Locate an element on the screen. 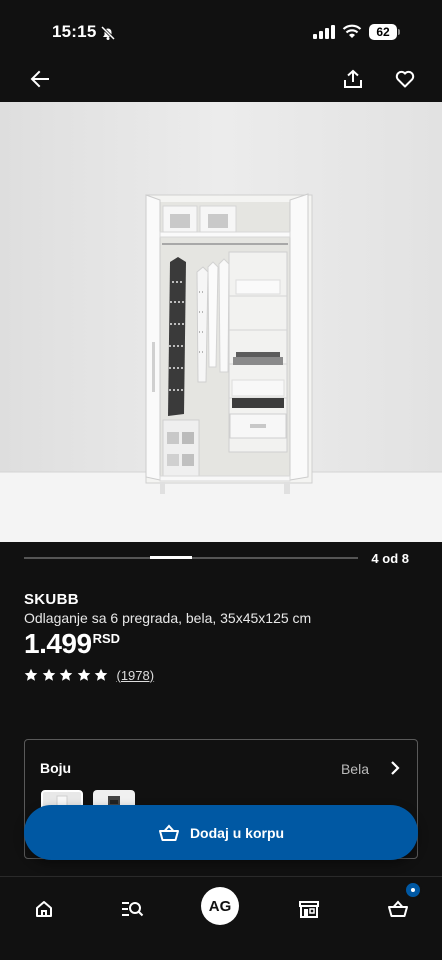  pager-label: 4 od 8 is located at coordinates (390, 558).